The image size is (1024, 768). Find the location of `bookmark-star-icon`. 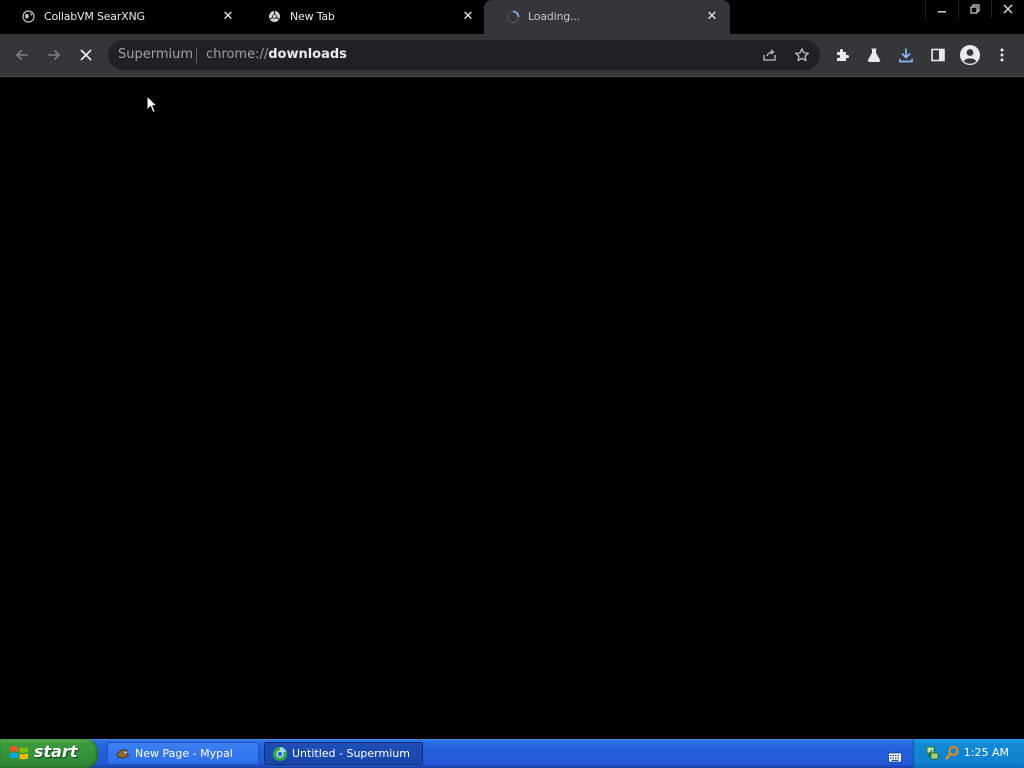

bookmark-star-icon is located at coordinates (802, 55).